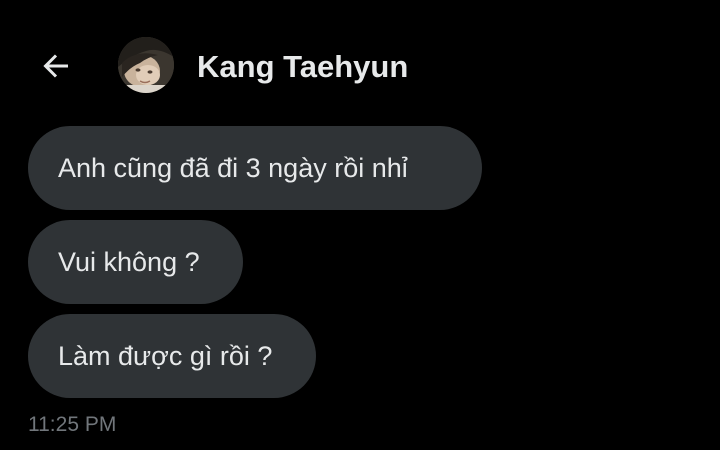 Image resolution: width=720 pixels, height=450 pixels. I want to click on contact-name: Kang Taehyun, so click(302, 67).